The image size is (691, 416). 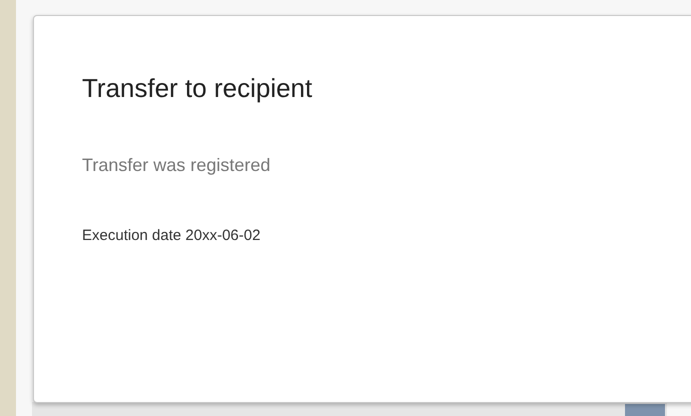 I want to click on status-message: Transfer was registered, so click(x=177, y=165).